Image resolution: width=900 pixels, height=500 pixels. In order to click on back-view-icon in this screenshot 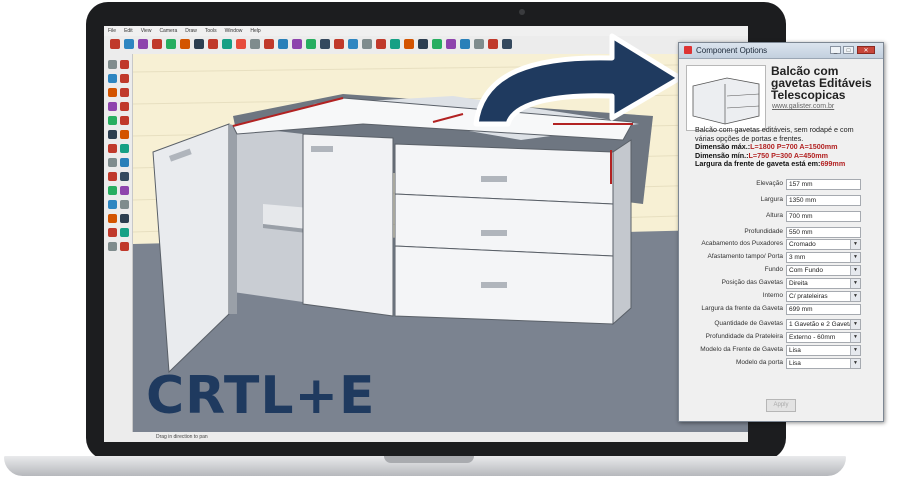, I will do `click(395, 44)`.